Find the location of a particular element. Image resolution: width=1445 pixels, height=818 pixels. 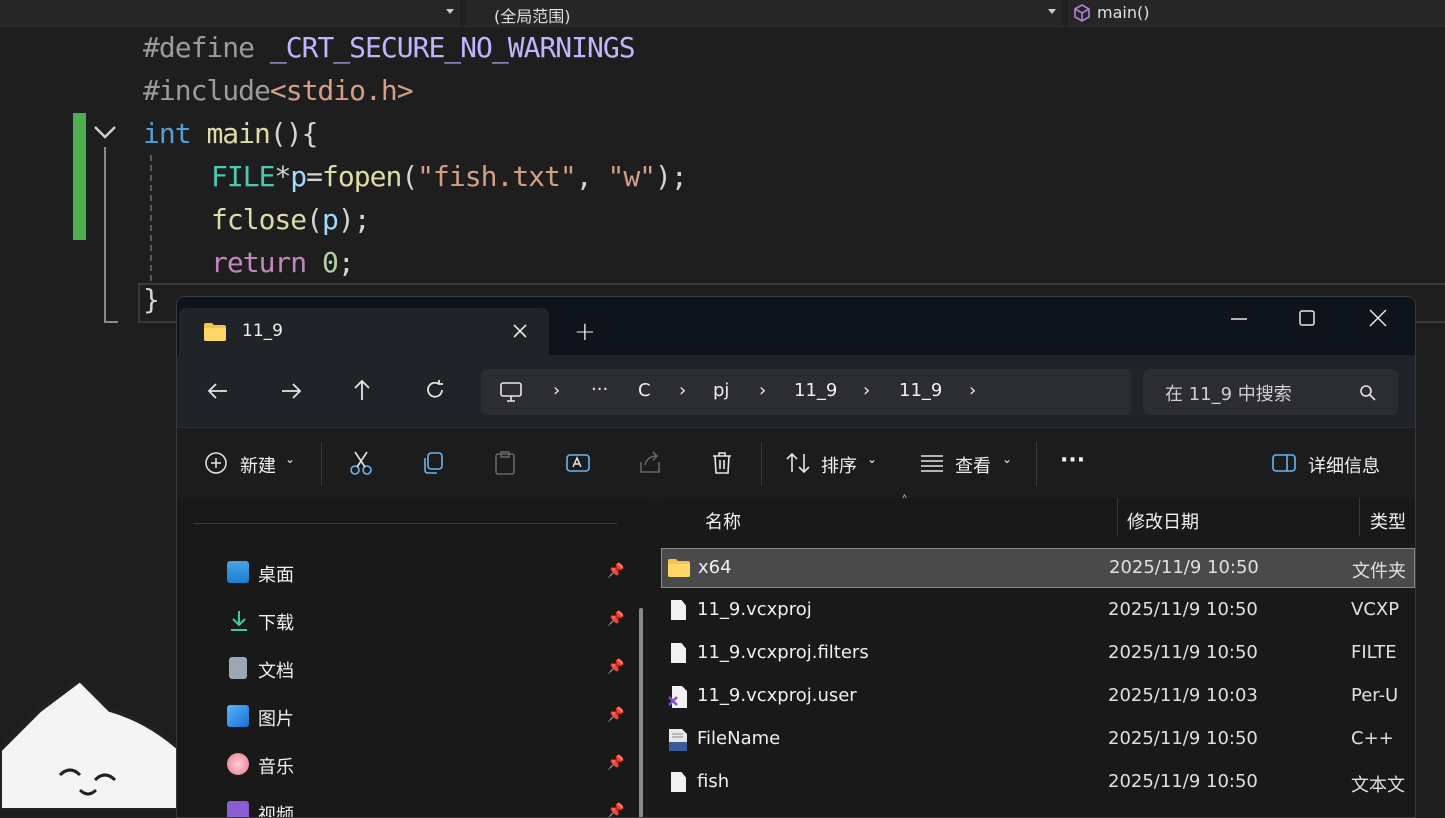

documents-icon is located at coordinates (238, 668).